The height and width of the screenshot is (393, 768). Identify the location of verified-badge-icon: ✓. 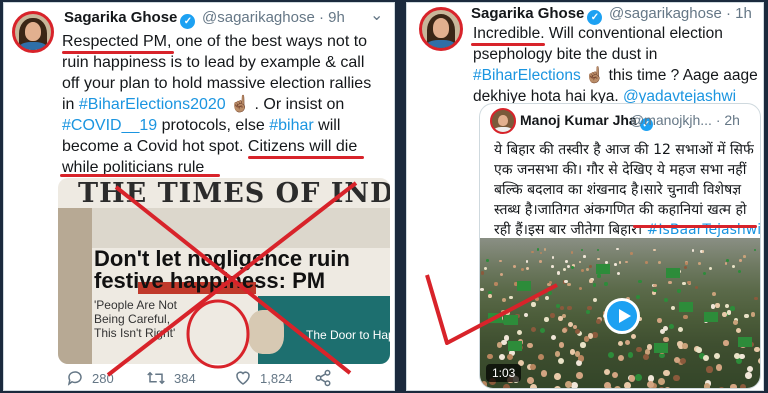
(188, 21).